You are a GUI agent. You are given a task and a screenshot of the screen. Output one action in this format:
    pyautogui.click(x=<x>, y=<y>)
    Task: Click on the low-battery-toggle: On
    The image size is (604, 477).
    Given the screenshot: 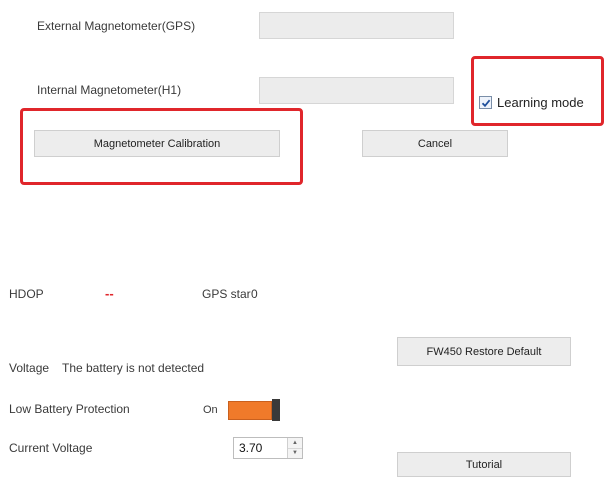 What is the action you would take?
    pyautogui.click(x=241, y=410)
    